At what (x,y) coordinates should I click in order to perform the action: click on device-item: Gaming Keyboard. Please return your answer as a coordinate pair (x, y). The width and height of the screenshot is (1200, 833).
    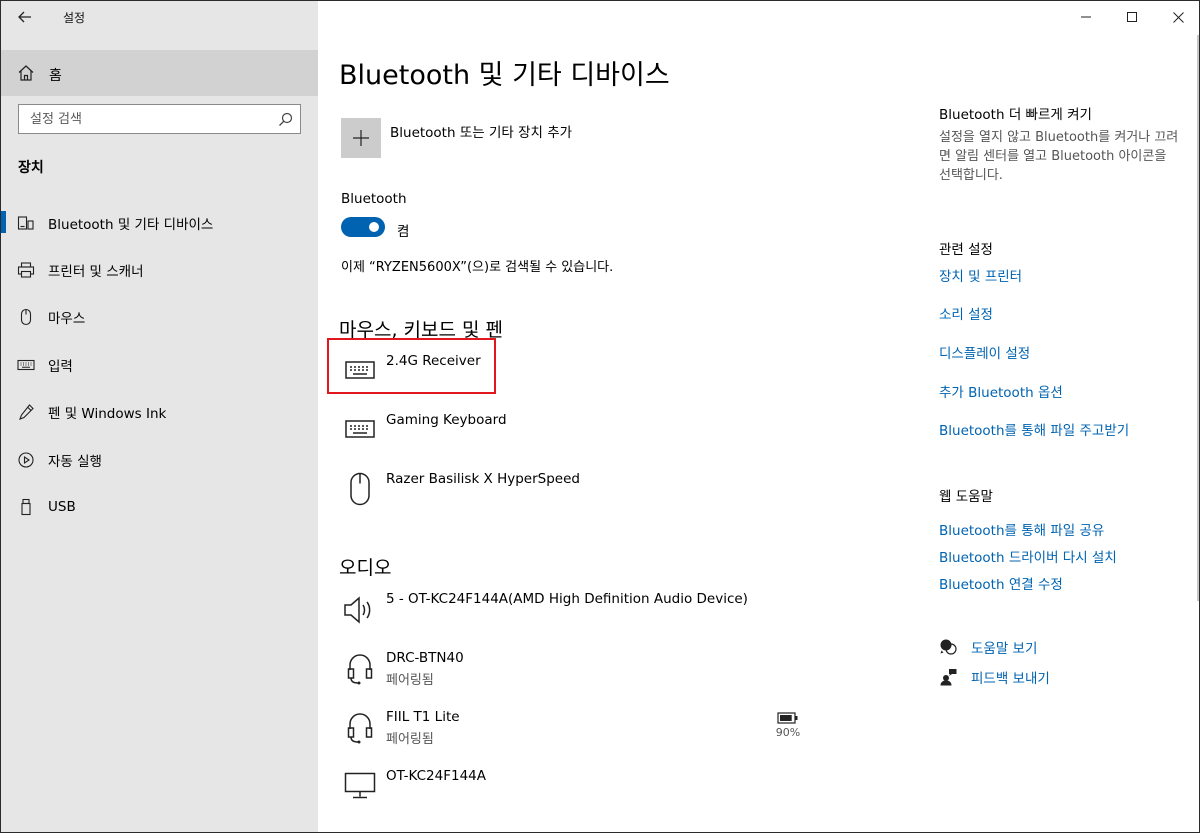
    Looking at the image, I should click on (556, 437).